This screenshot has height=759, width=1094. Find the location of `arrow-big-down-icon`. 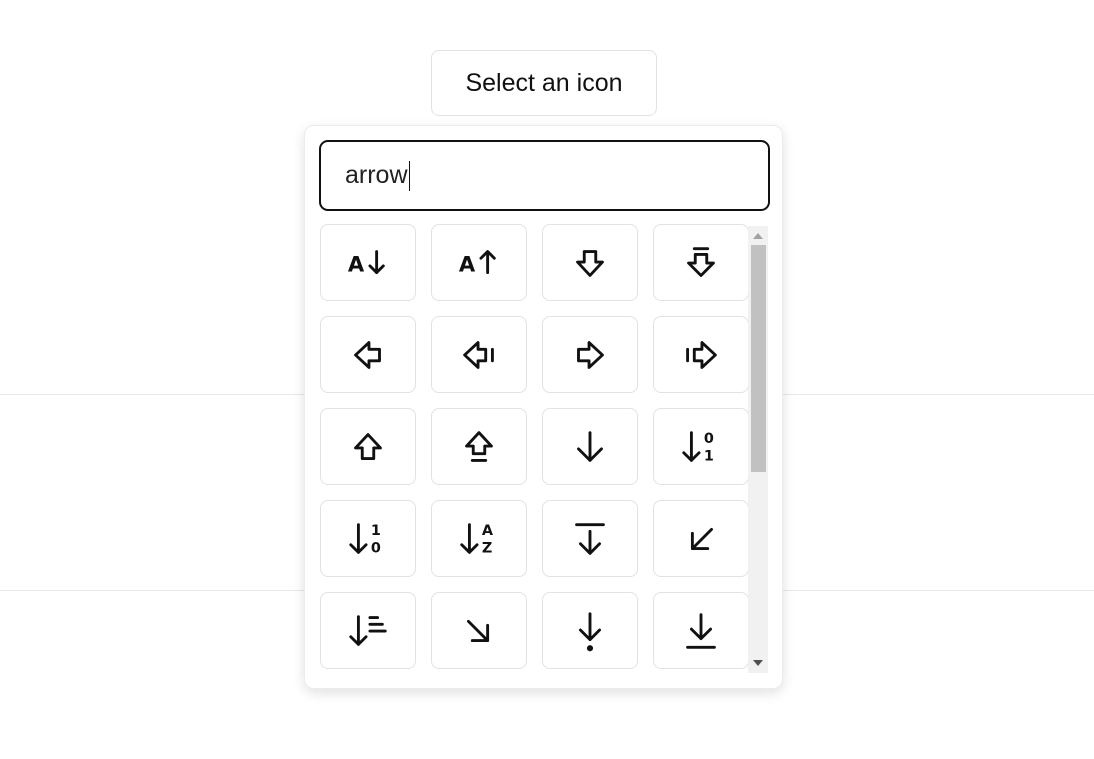

arrow-big-down-icon is located at coordinates (590, 263).